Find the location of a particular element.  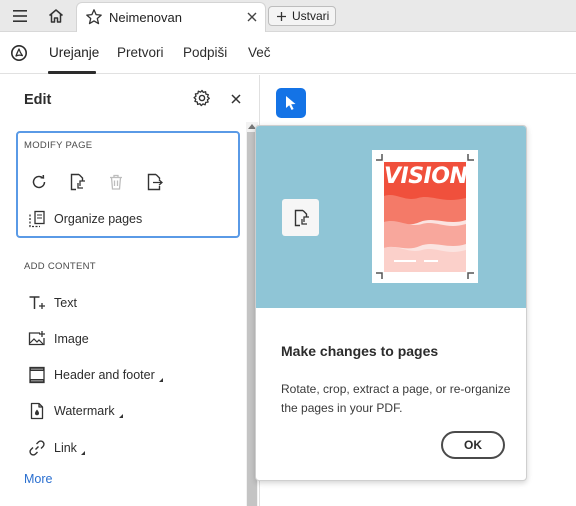

tab-podpisi: Podpiši is located at coordinates (205, 52).